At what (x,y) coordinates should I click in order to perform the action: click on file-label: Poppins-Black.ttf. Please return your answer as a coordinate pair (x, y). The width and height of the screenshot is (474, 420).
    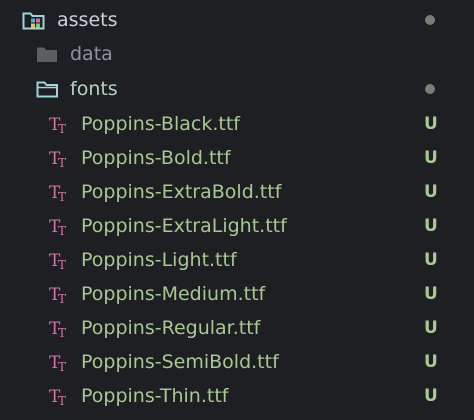
    Looking at the image, I should click on (160, 124).